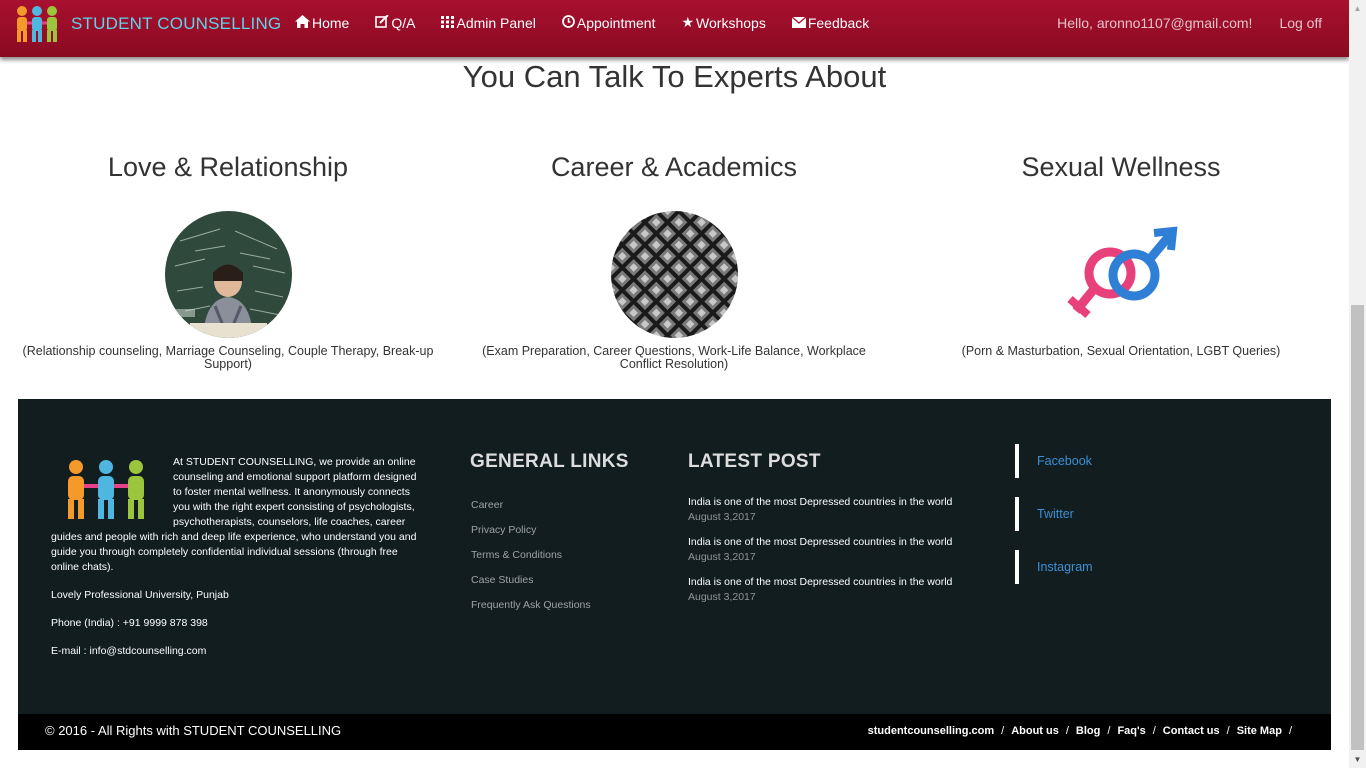 The height and width of the screenshot is (768, 1366). I want to click on brand: STUDENT COUNSELLING, so click(147, 24).